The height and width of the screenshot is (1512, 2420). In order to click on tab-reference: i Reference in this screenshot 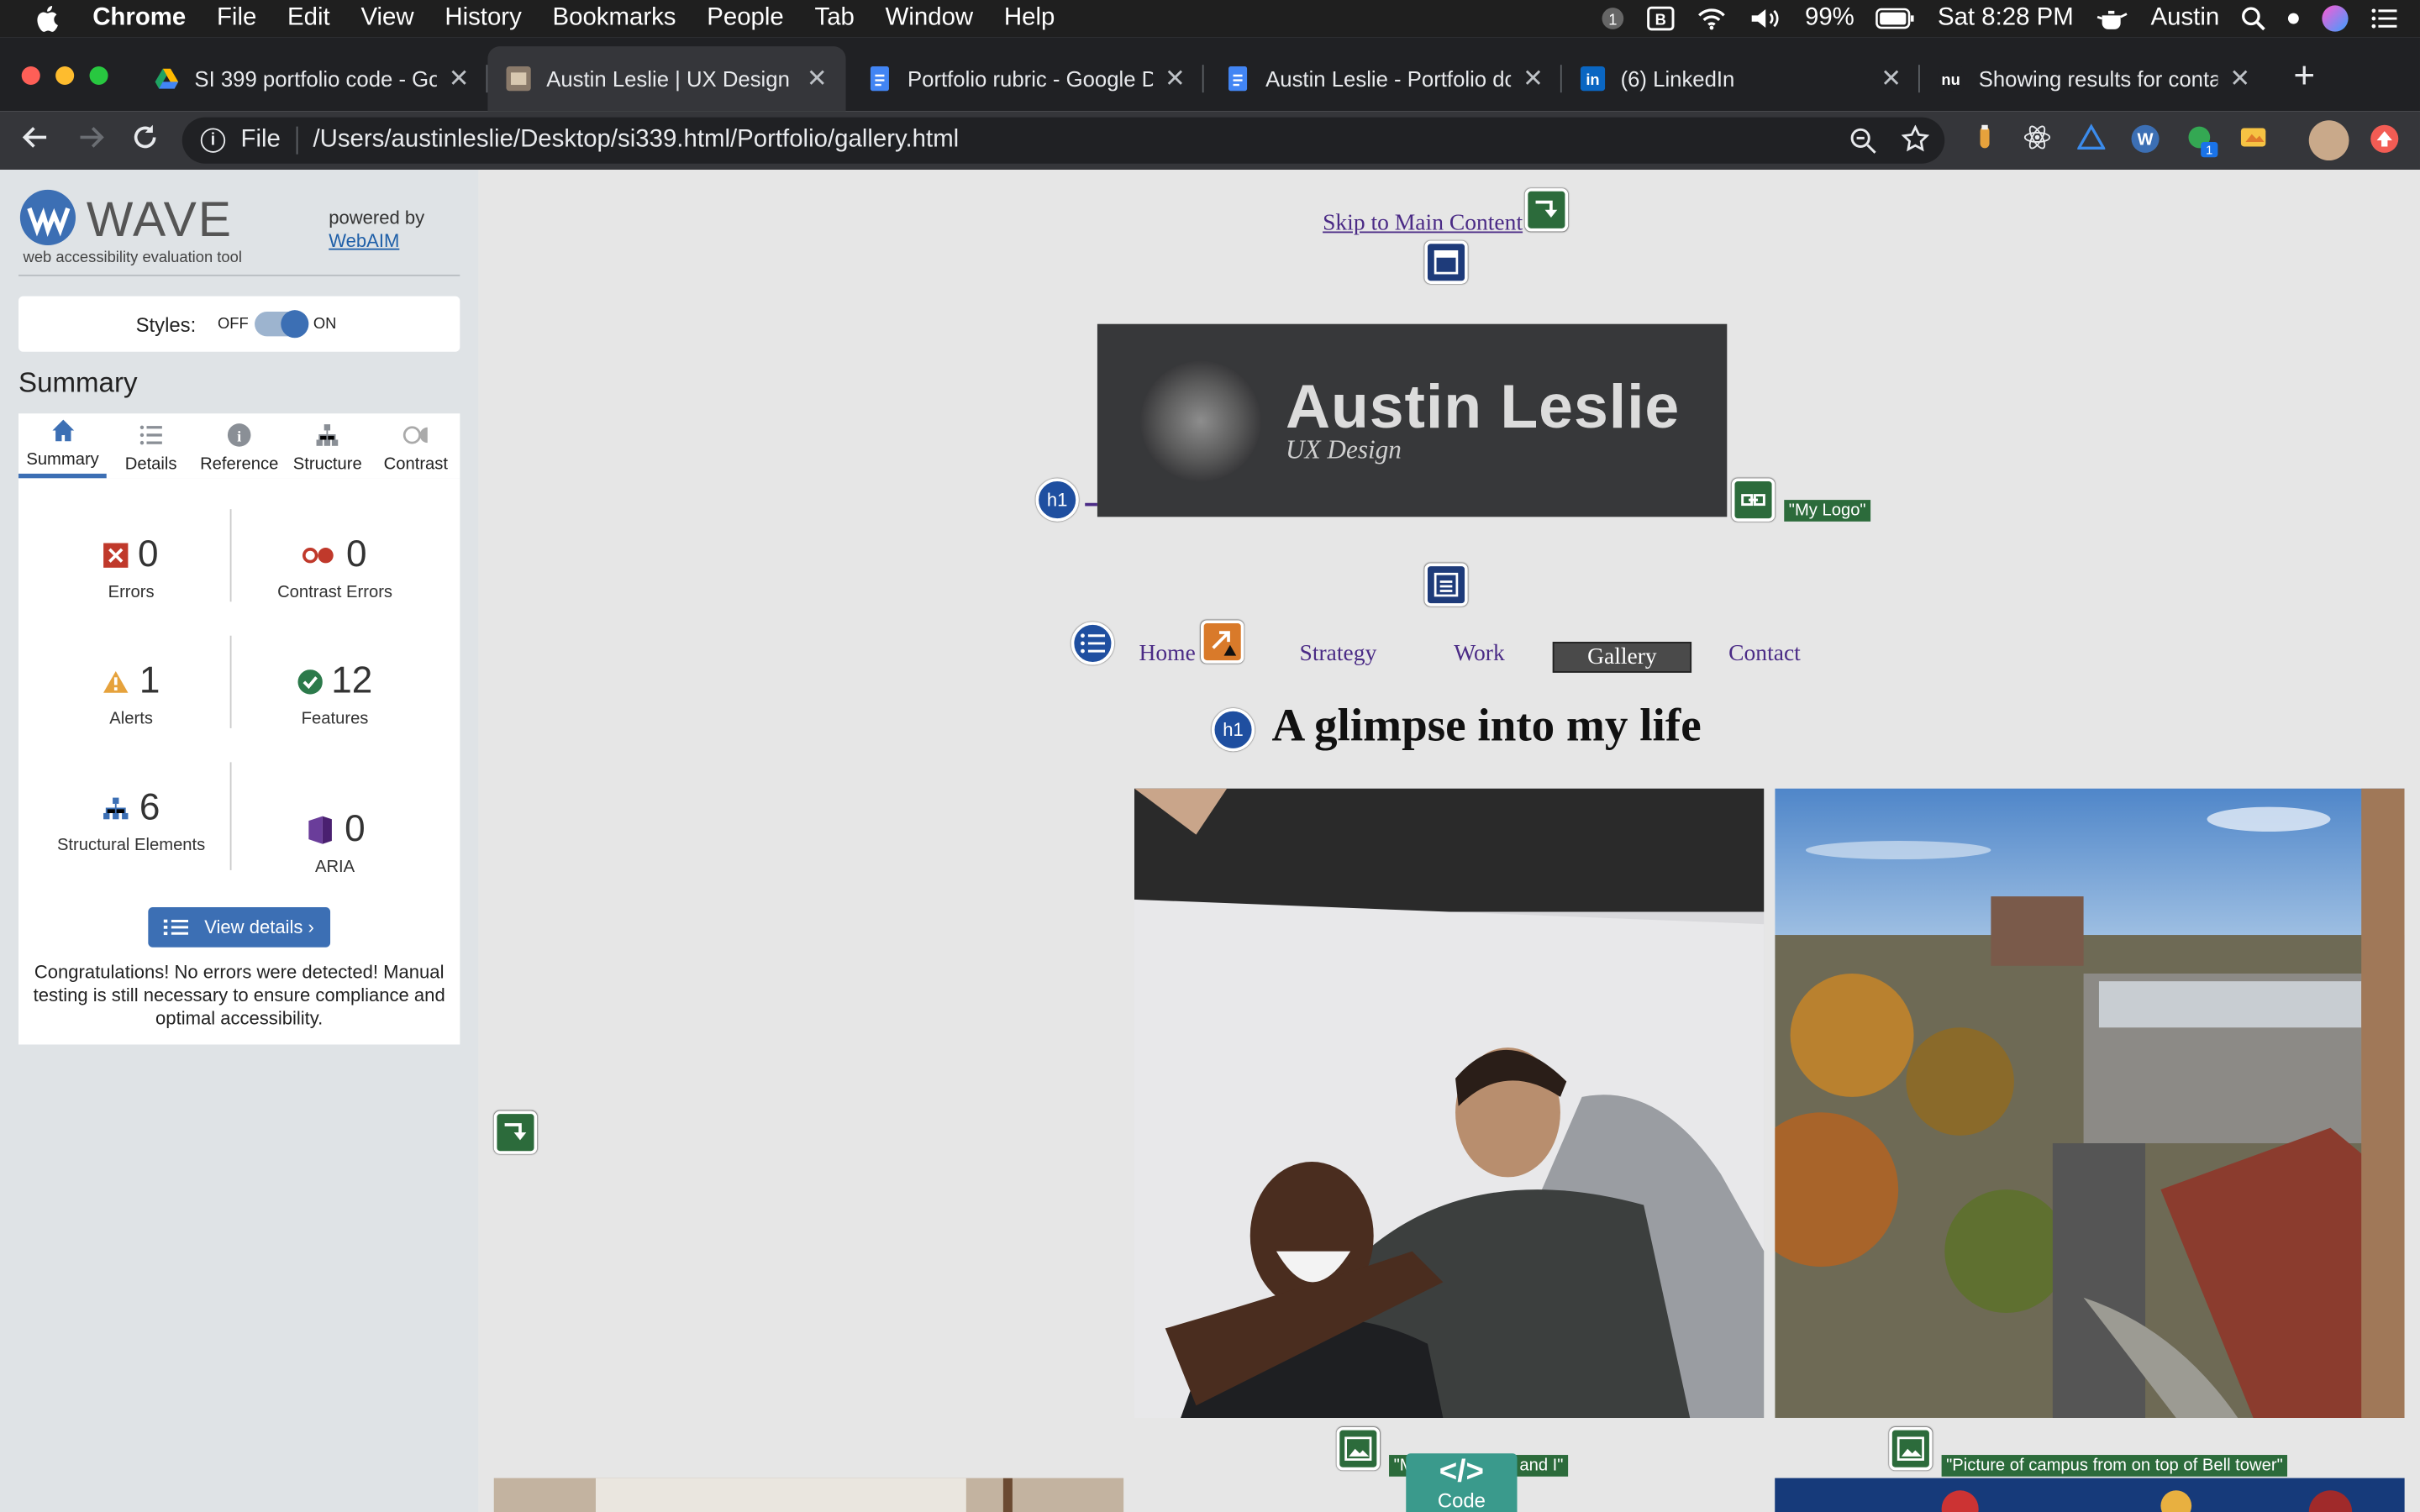, I will do `click(239, 445)`.